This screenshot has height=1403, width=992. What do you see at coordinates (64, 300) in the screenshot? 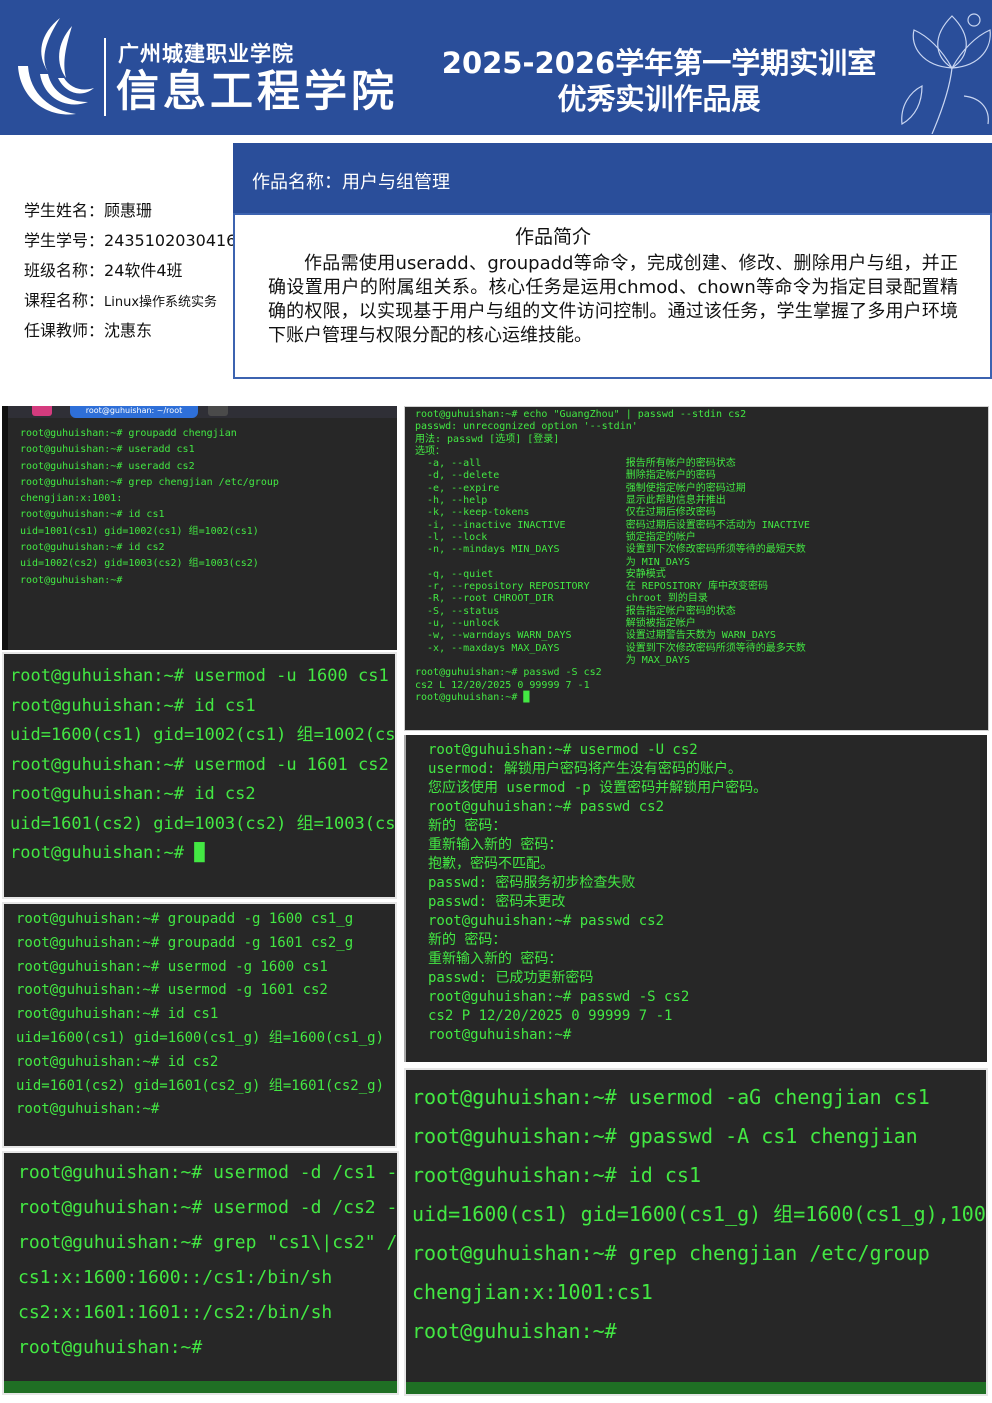
I see `course-name-label: 课程名称：` at bounding box center [64, 300].